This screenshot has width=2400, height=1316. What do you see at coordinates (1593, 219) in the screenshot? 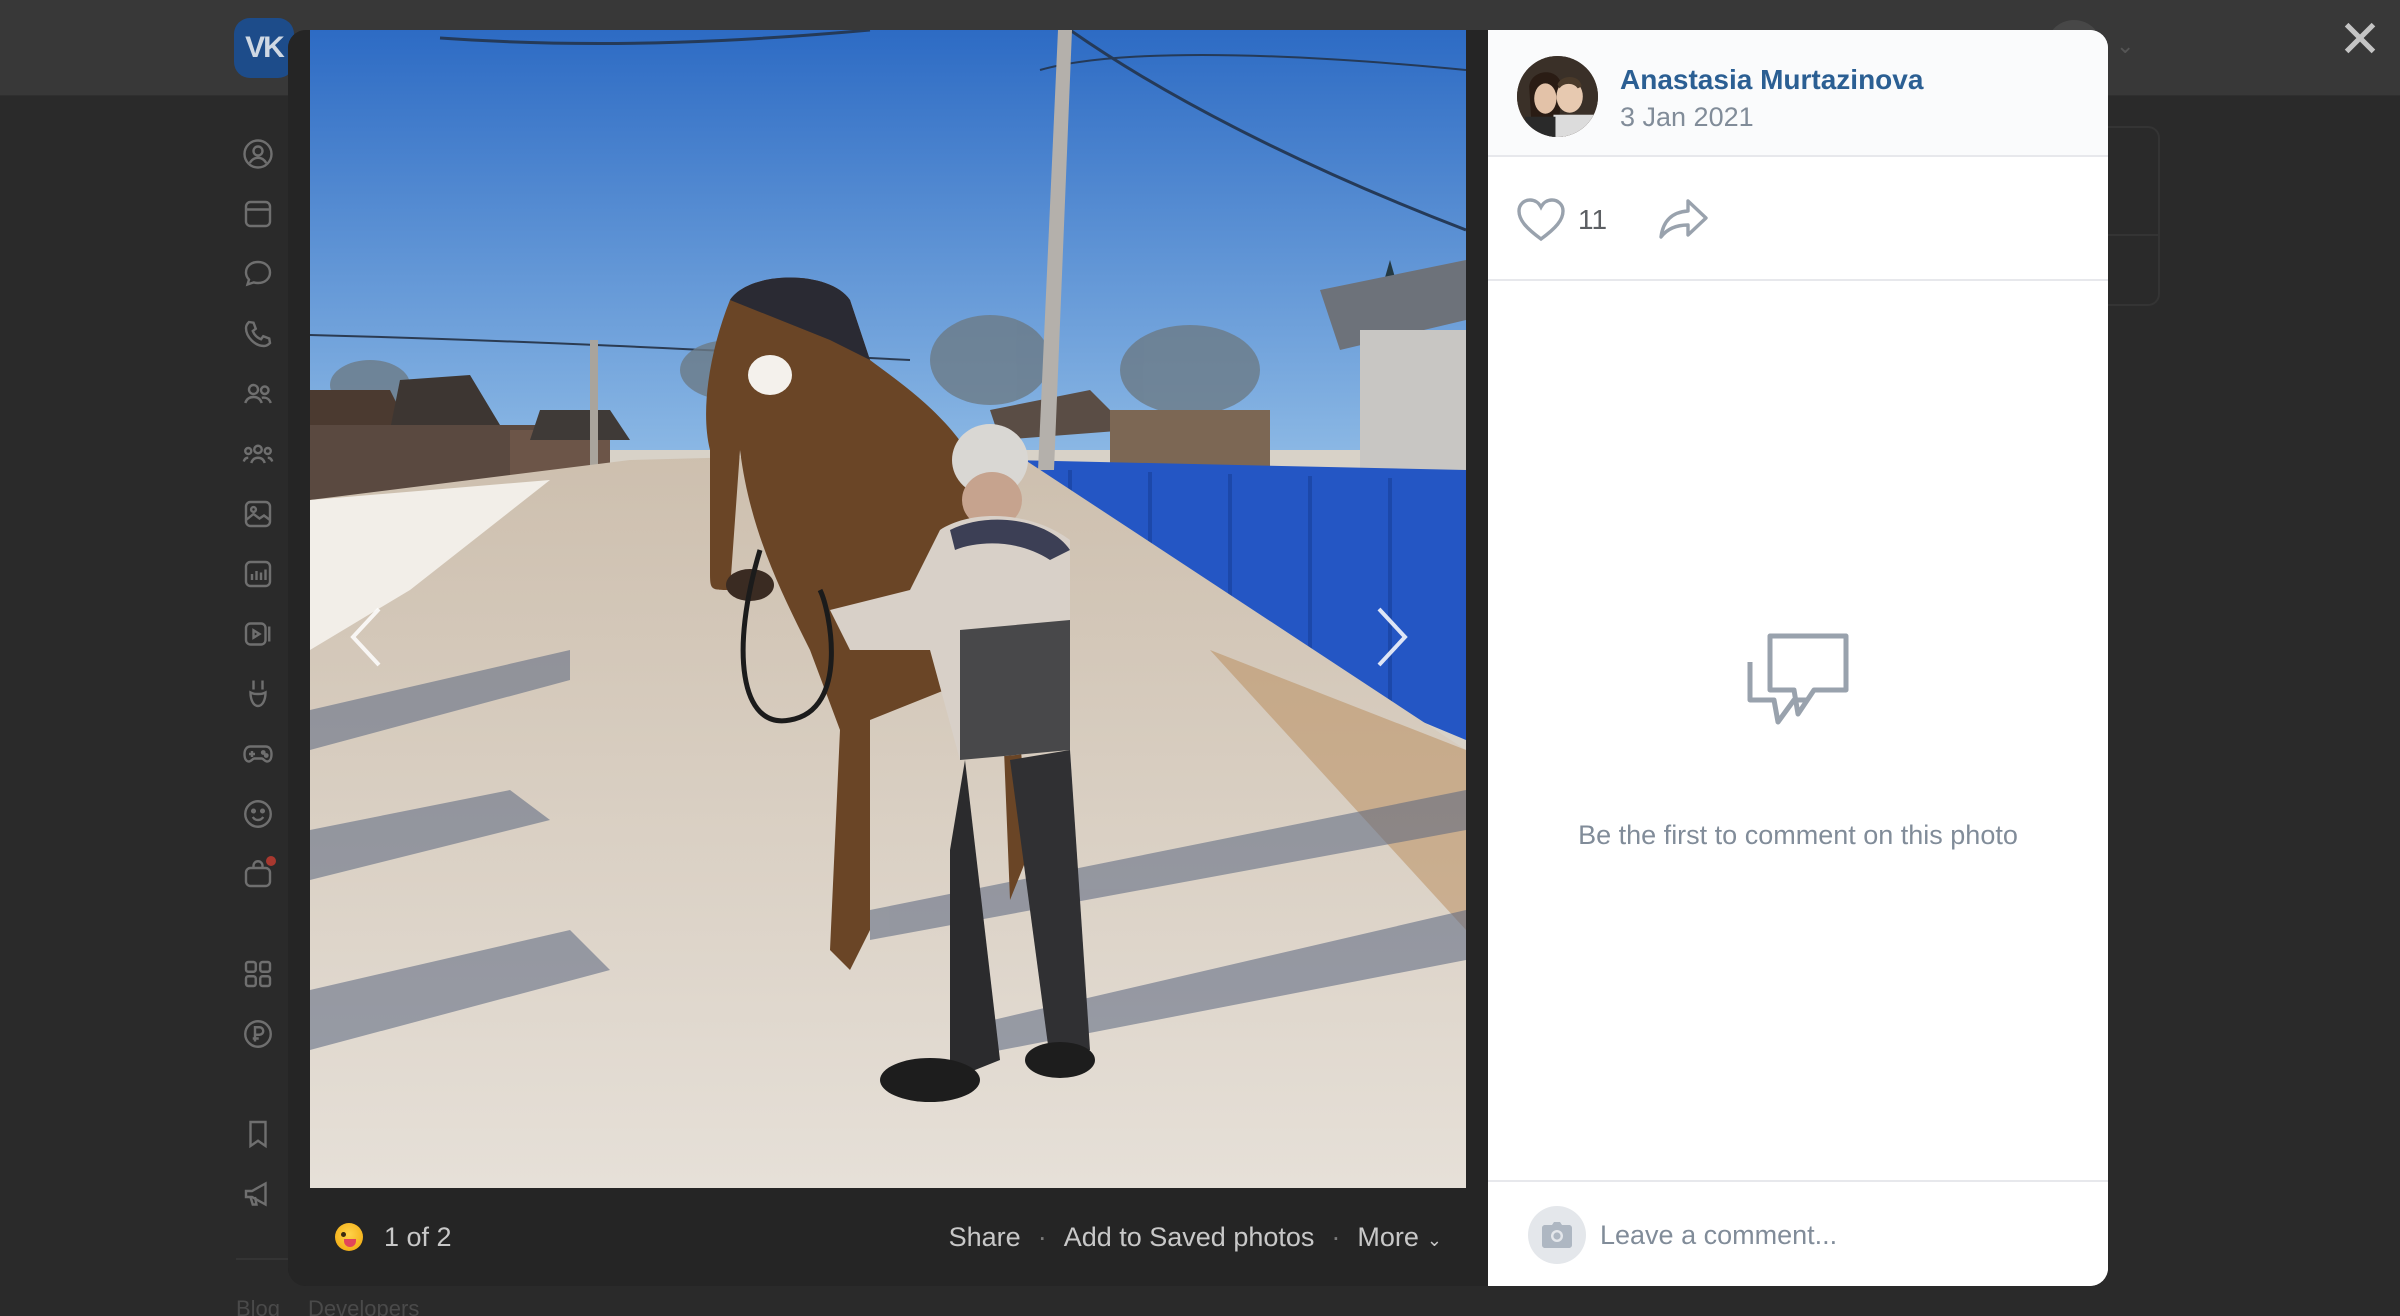
I see `like-count: 11` at bounding box center [1593, 219].